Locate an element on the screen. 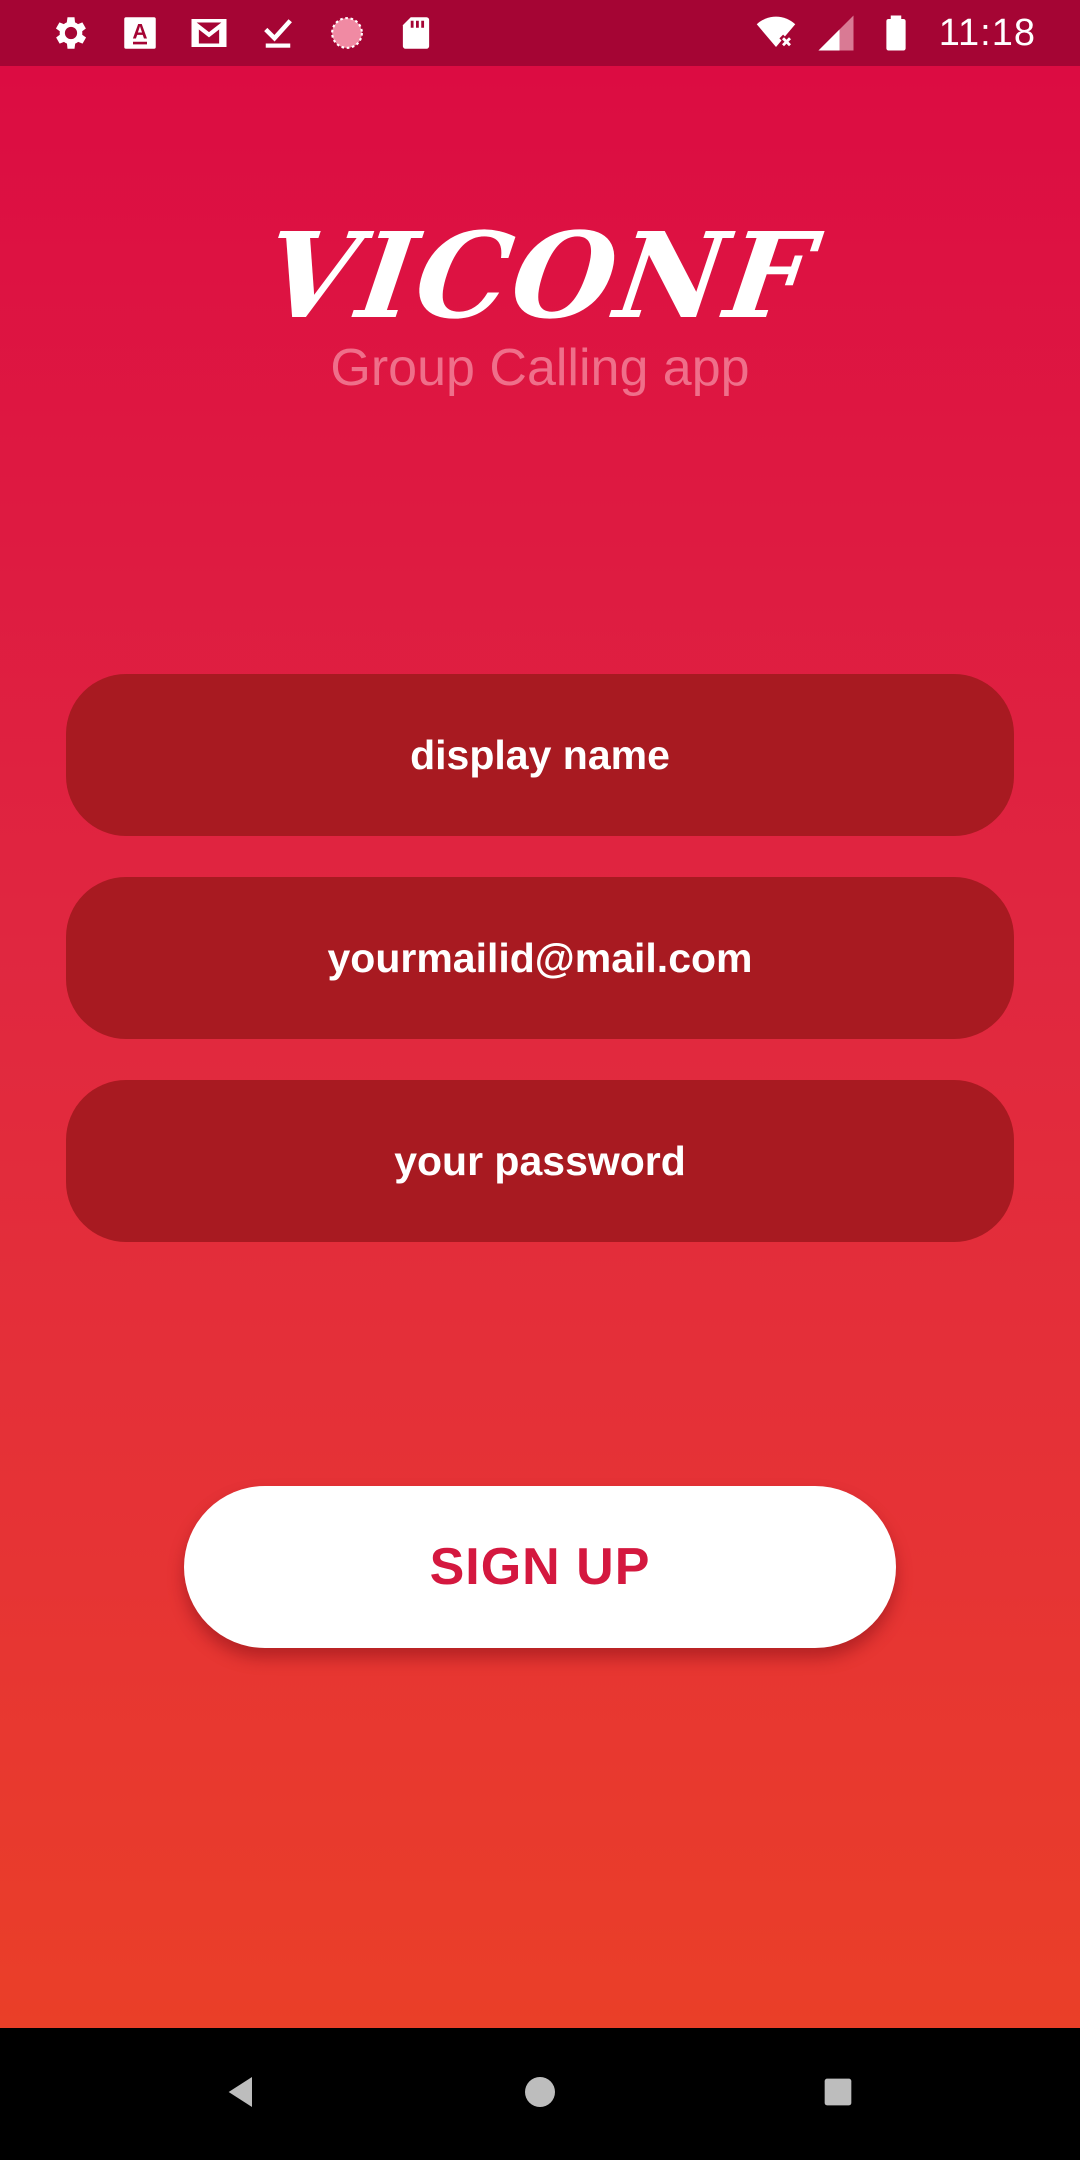 This screenshot has height=2160, width=1080. recents-button is located at coordinates (838, 2094).